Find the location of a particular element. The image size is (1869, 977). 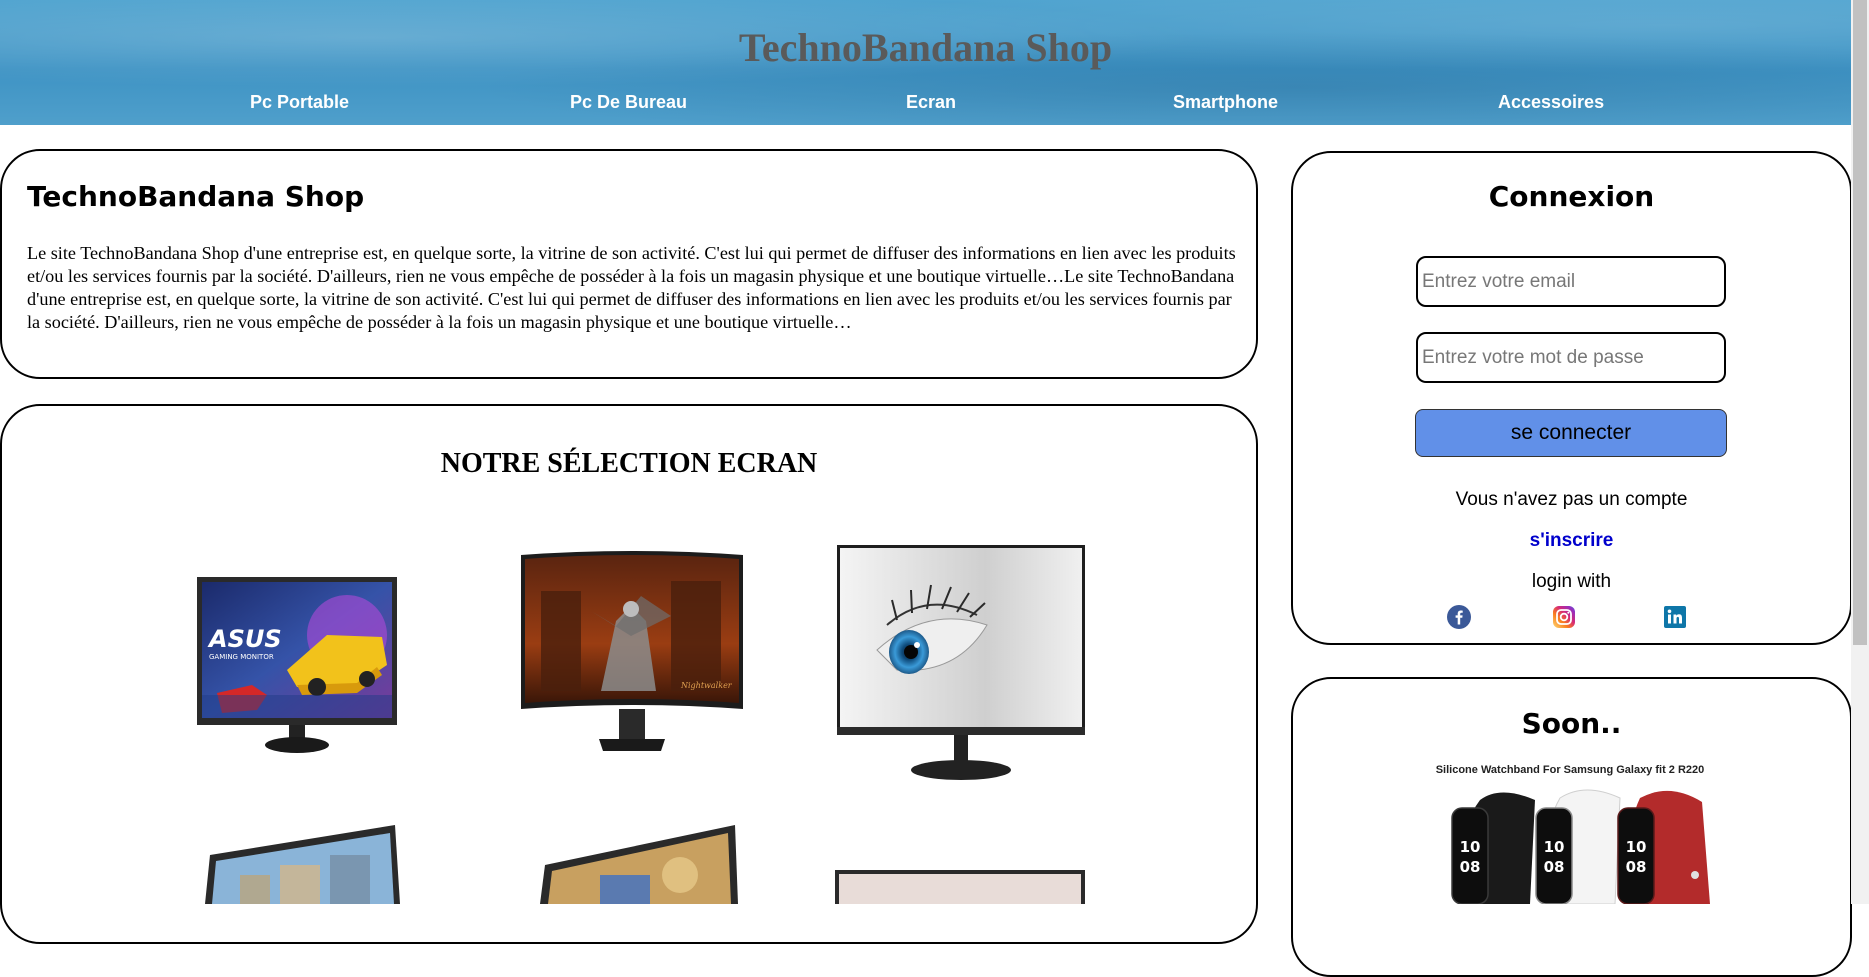

nav-item-accessoires: Accessoires is located at coordinates (1551, 102).